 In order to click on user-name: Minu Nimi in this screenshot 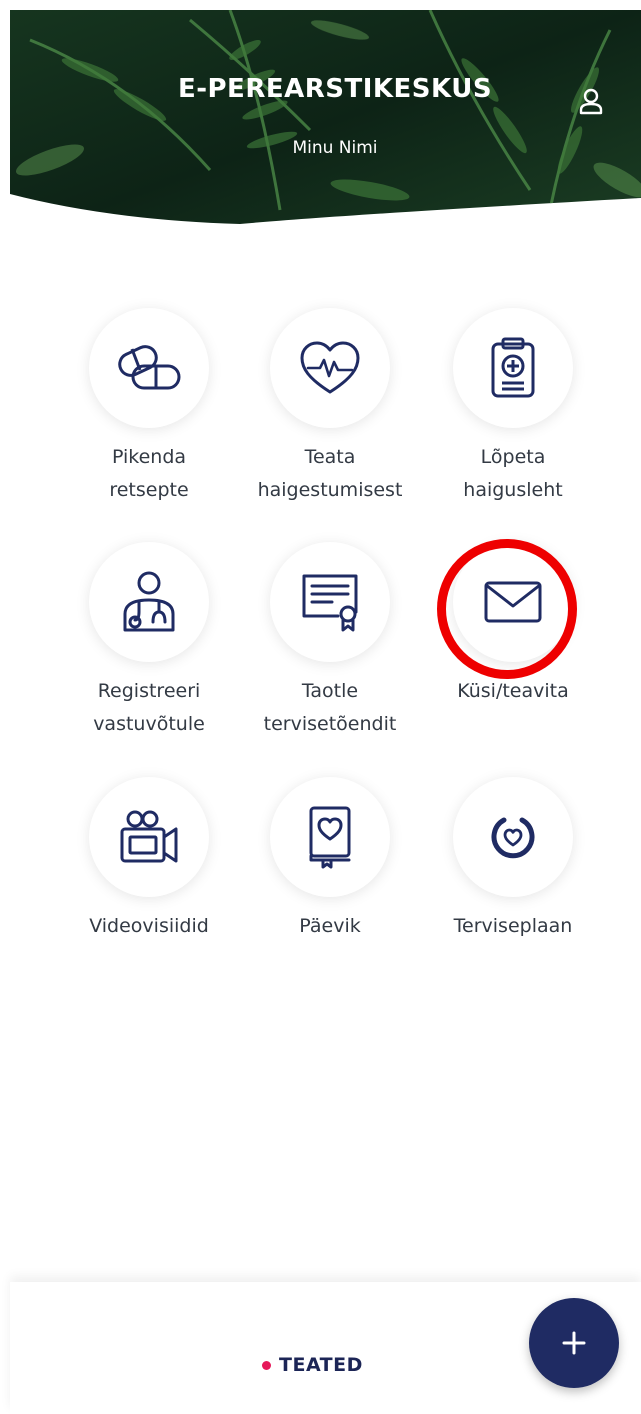, I will do `click(335, 148)`.